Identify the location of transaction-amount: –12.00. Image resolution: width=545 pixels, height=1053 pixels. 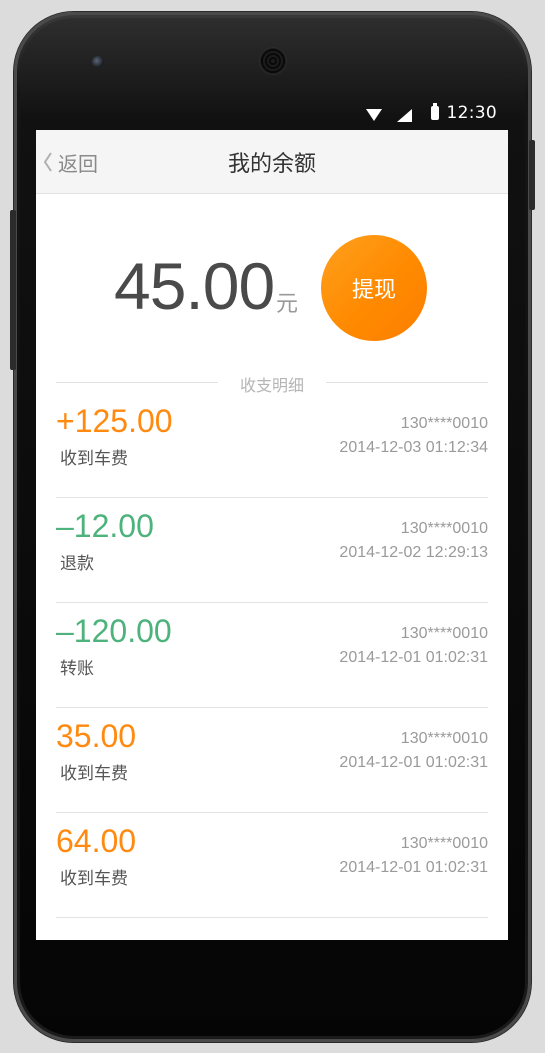
(105, 526).